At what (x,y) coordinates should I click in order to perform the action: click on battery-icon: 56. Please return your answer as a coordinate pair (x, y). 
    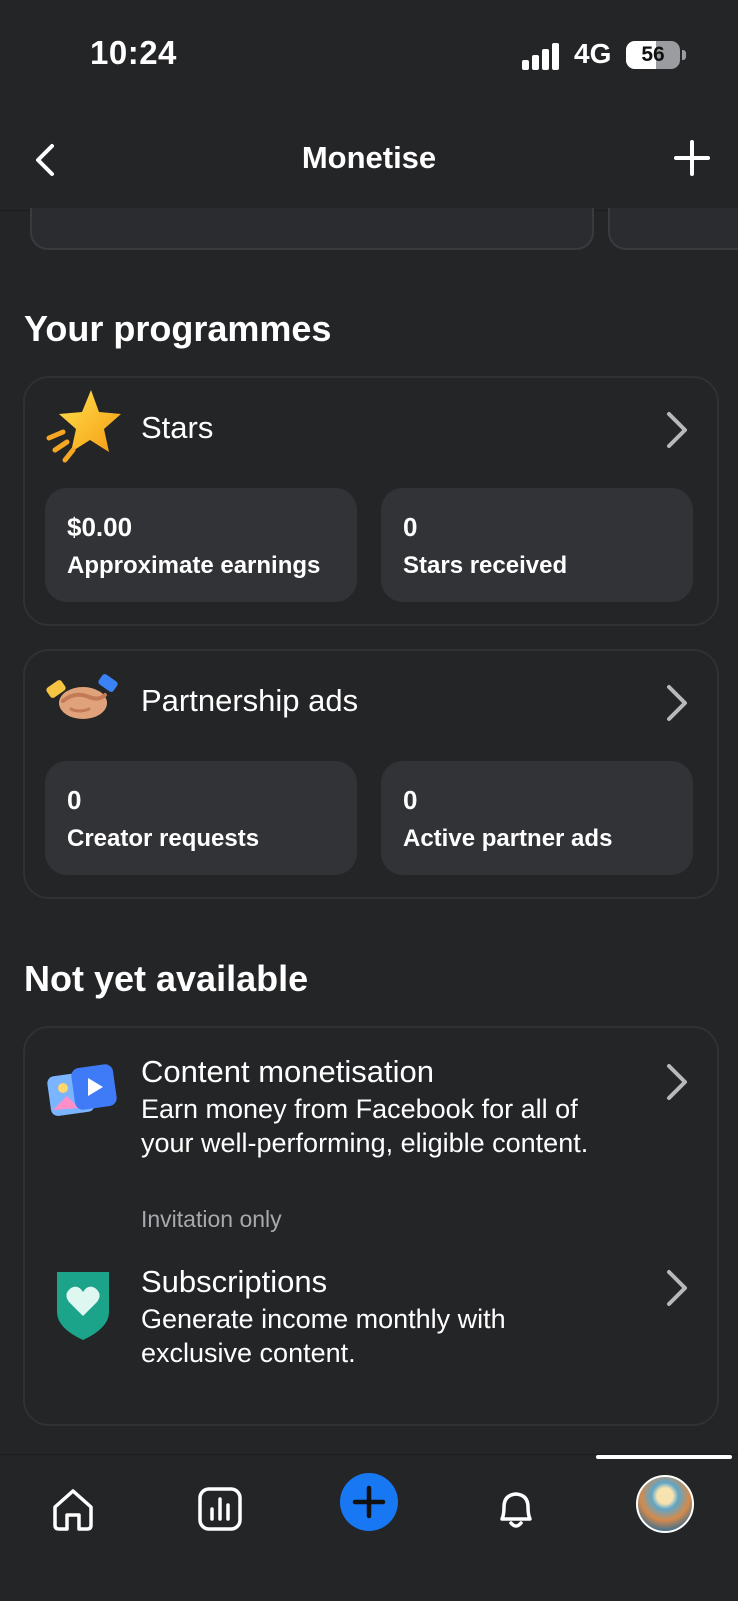
    Looking at the image, I should click on (656, 55).